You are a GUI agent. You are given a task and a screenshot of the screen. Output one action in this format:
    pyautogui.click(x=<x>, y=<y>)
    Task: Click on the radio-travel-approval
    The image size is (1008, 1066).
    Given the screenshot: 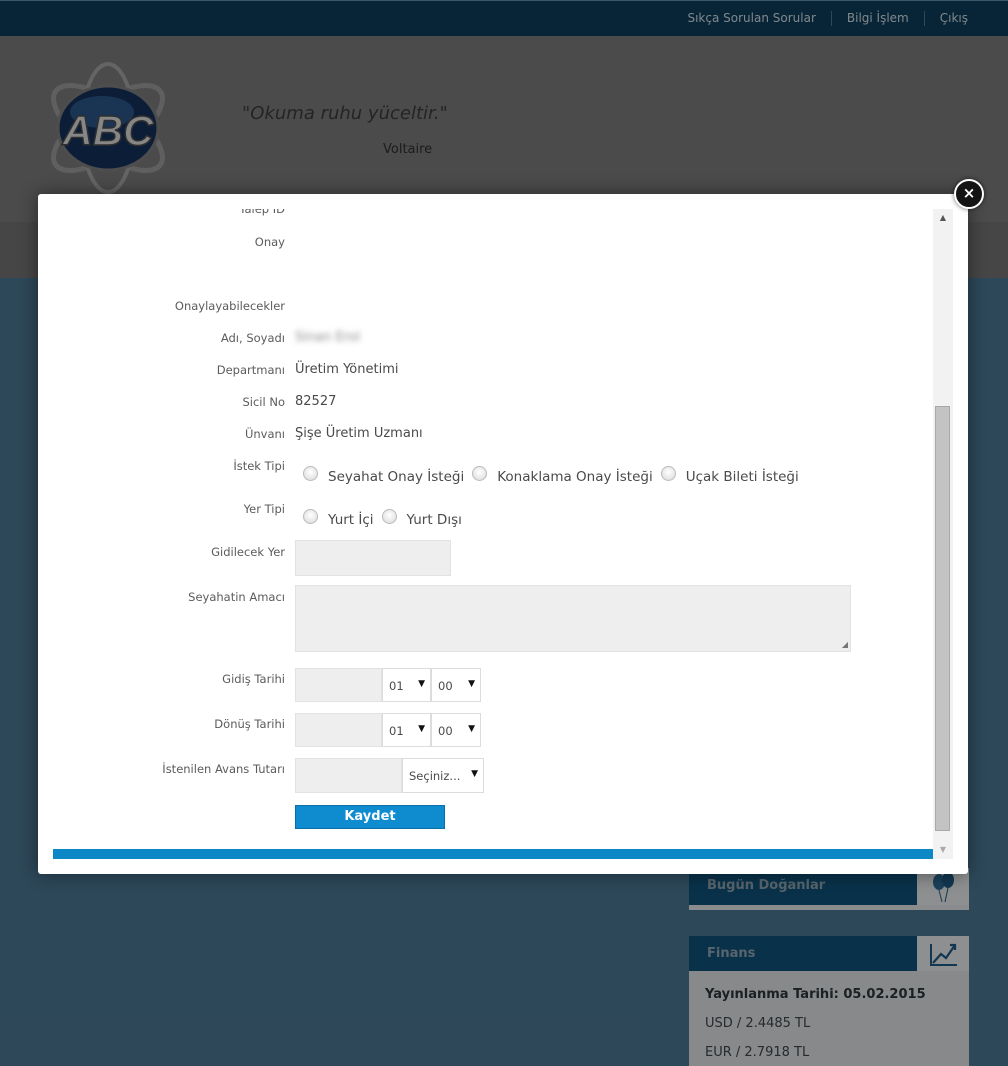 What is the action you would take?
    pyautogui.click(x=310, y=473)
    